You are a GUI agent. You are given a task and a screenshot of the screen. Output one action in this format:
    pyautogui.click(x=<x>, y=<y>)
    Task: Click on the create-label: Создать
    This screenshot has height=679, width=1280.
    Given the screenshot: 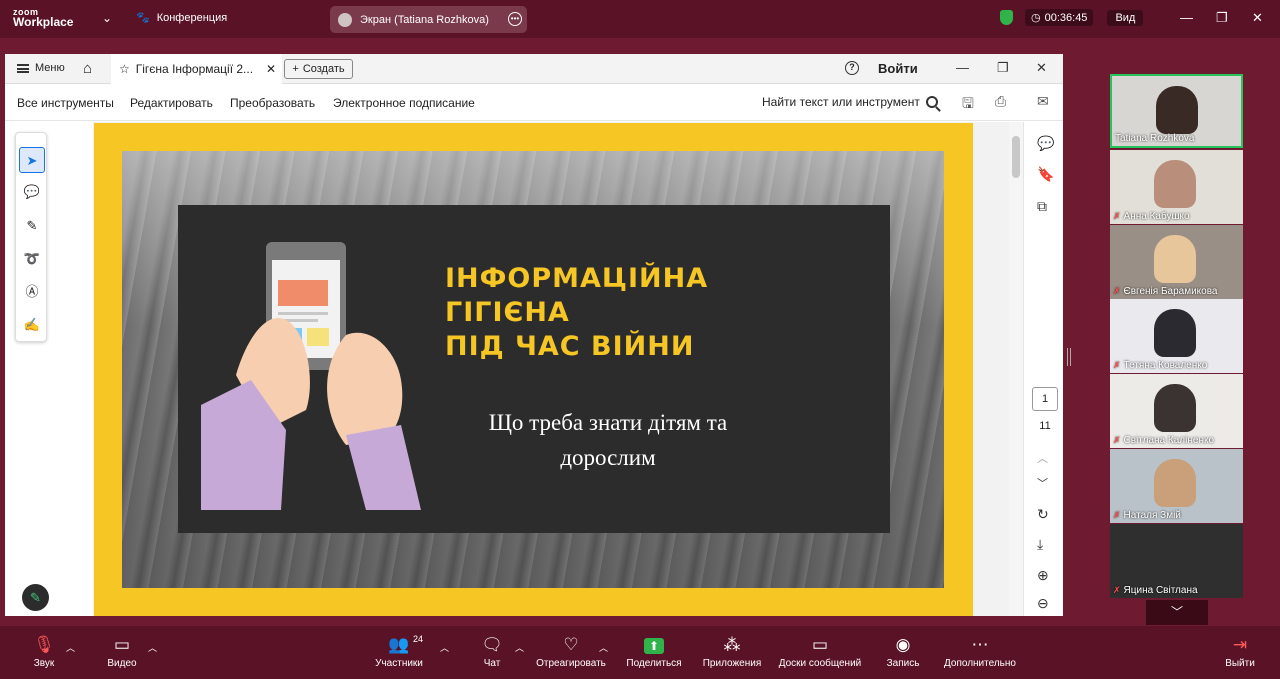 What is the action you would take?
    pyautogui.click(x=323, y=69)
    